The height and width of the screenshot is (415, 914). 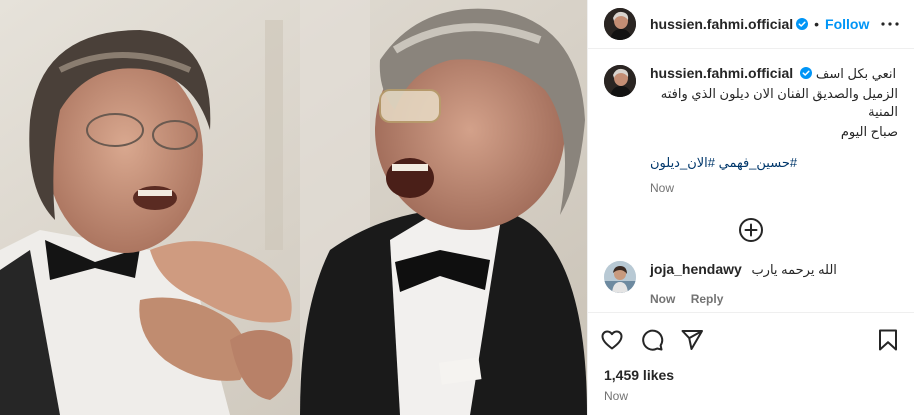 I want to click on comment-body: joja_hendawy الله يرحمه يارب Now Reply, so click(x=774, y=283).